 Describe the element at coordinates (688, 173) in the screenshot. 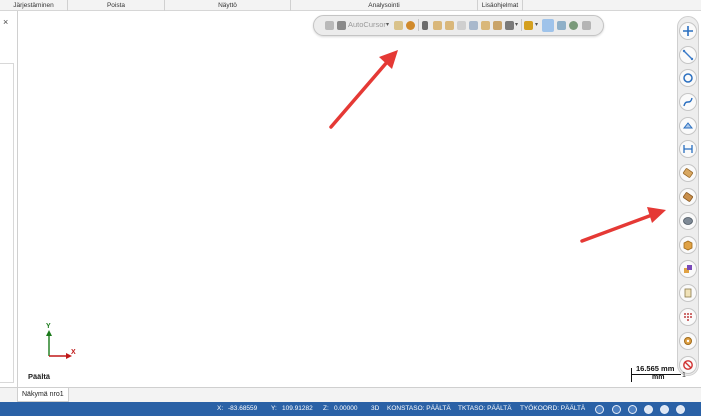

I see `transfer-icon` at that location.